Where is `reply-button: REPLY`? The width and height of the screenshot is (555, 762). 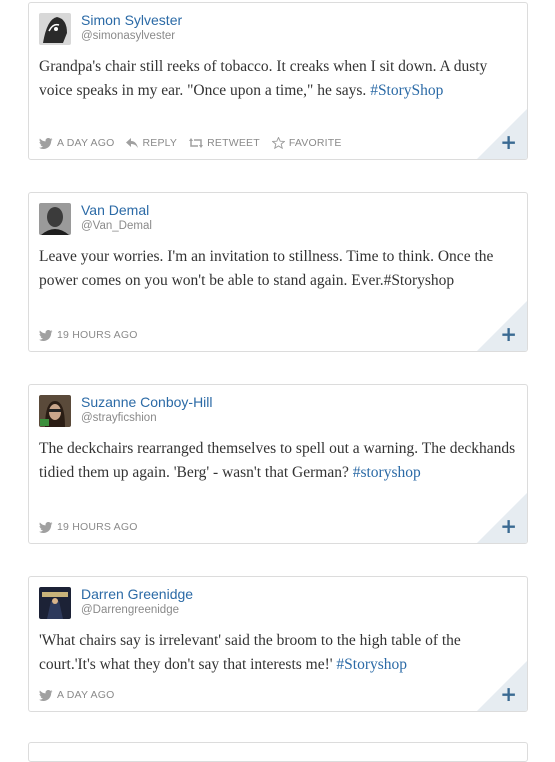 reply-button: REPLY is located at coordinates (151, 143).